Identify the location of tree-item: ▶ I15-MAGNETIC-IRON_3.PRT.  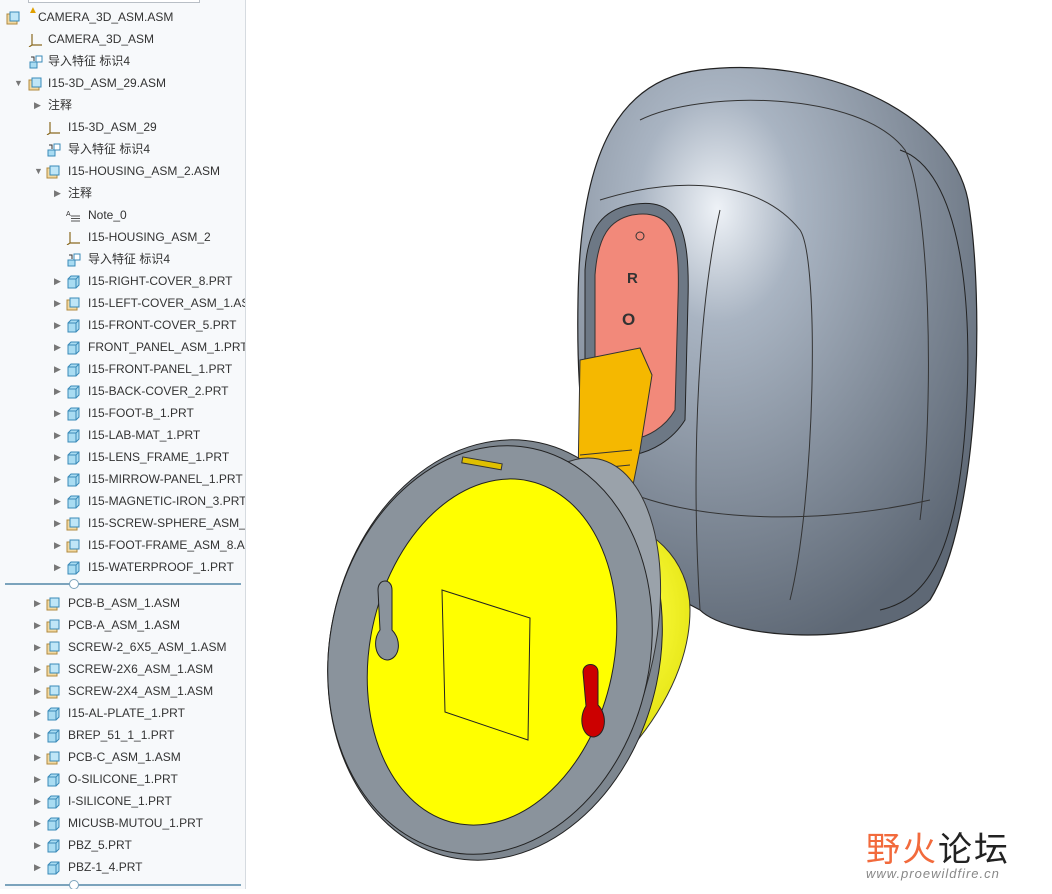
(122, 501).